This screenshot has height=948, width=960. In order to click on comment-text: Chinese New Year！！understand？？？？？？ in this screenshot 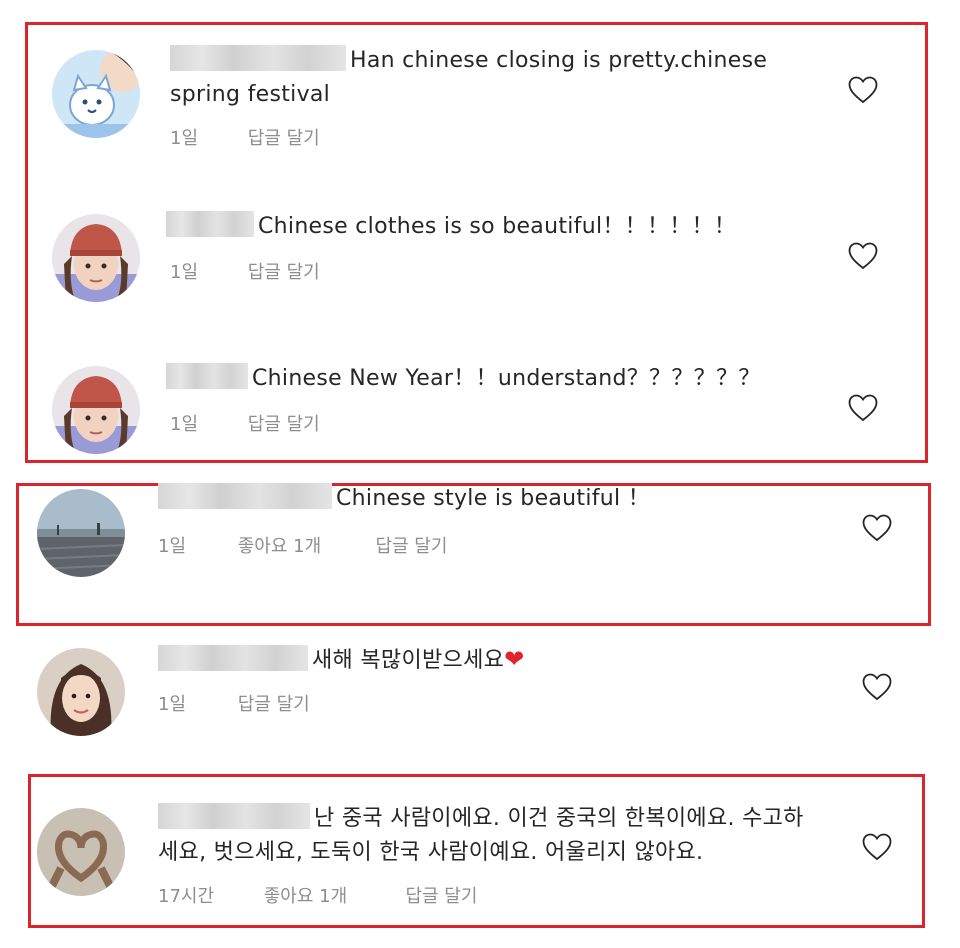, I will do `click(506, 379)`.